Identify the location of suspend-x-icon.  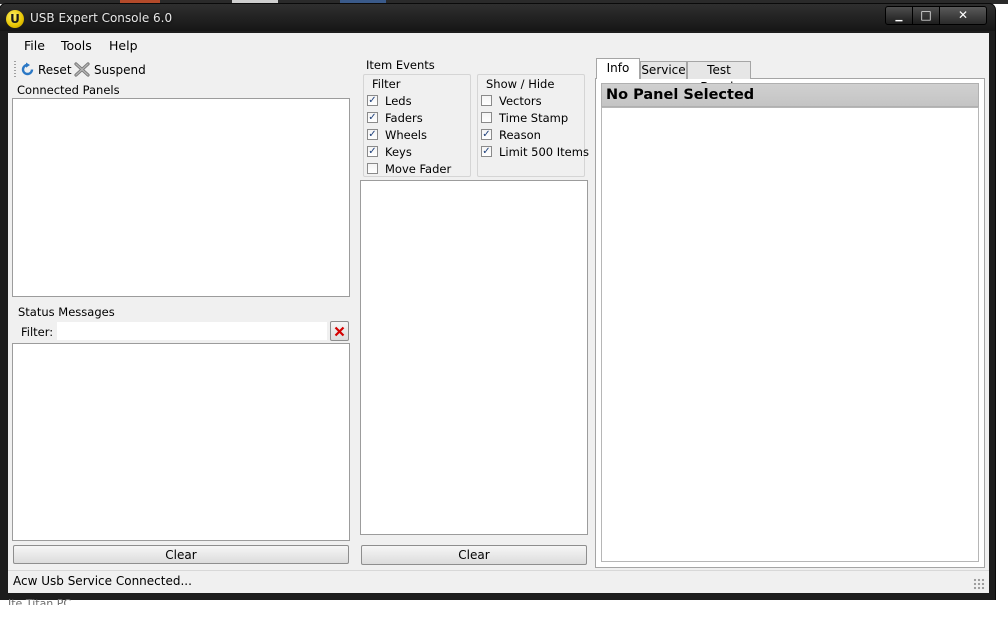
(82, 69).